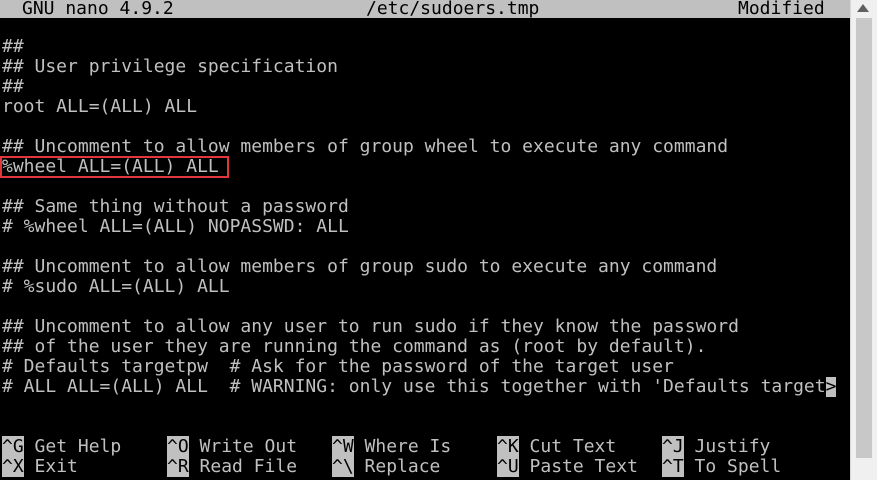  What do you see at coordinates (583, 466) in the screenshot?
I see `shortcut-label: Paste Text` at bounding box center [583, 466].